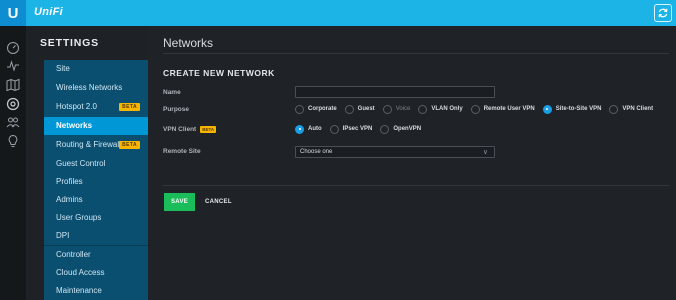  Describe the element at coordinates (316, 152) in the screenshot. I see `remote-site-value: Choose one` at that location.